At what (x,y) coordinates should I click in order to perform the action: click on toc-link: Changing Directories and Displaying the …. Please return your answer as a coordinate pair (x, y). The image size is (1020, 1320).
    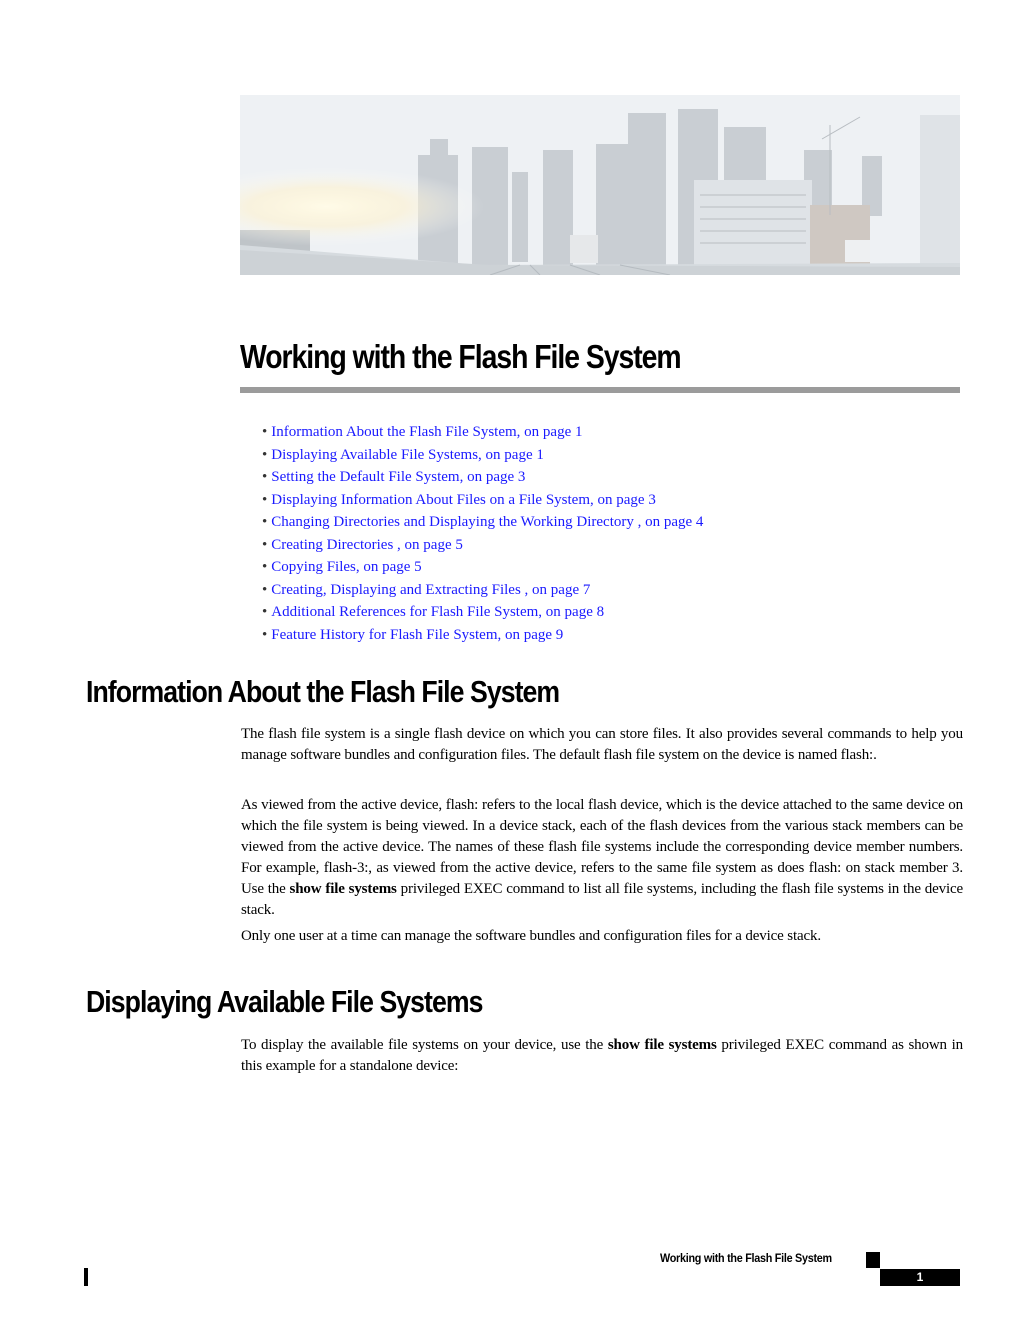
    Looking at the image, I should click on (487, 522).